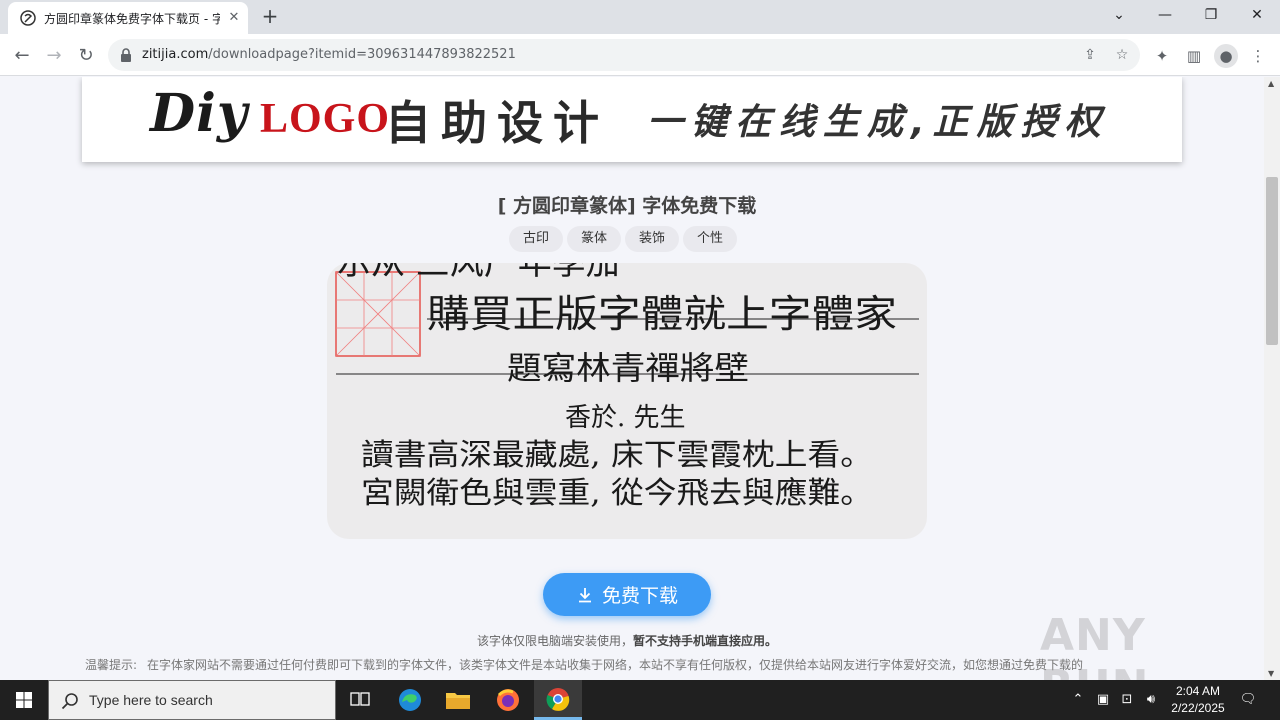  I want to click on notice-bold-text: 暂不支持手机端直接应用。, so click(705, 641).